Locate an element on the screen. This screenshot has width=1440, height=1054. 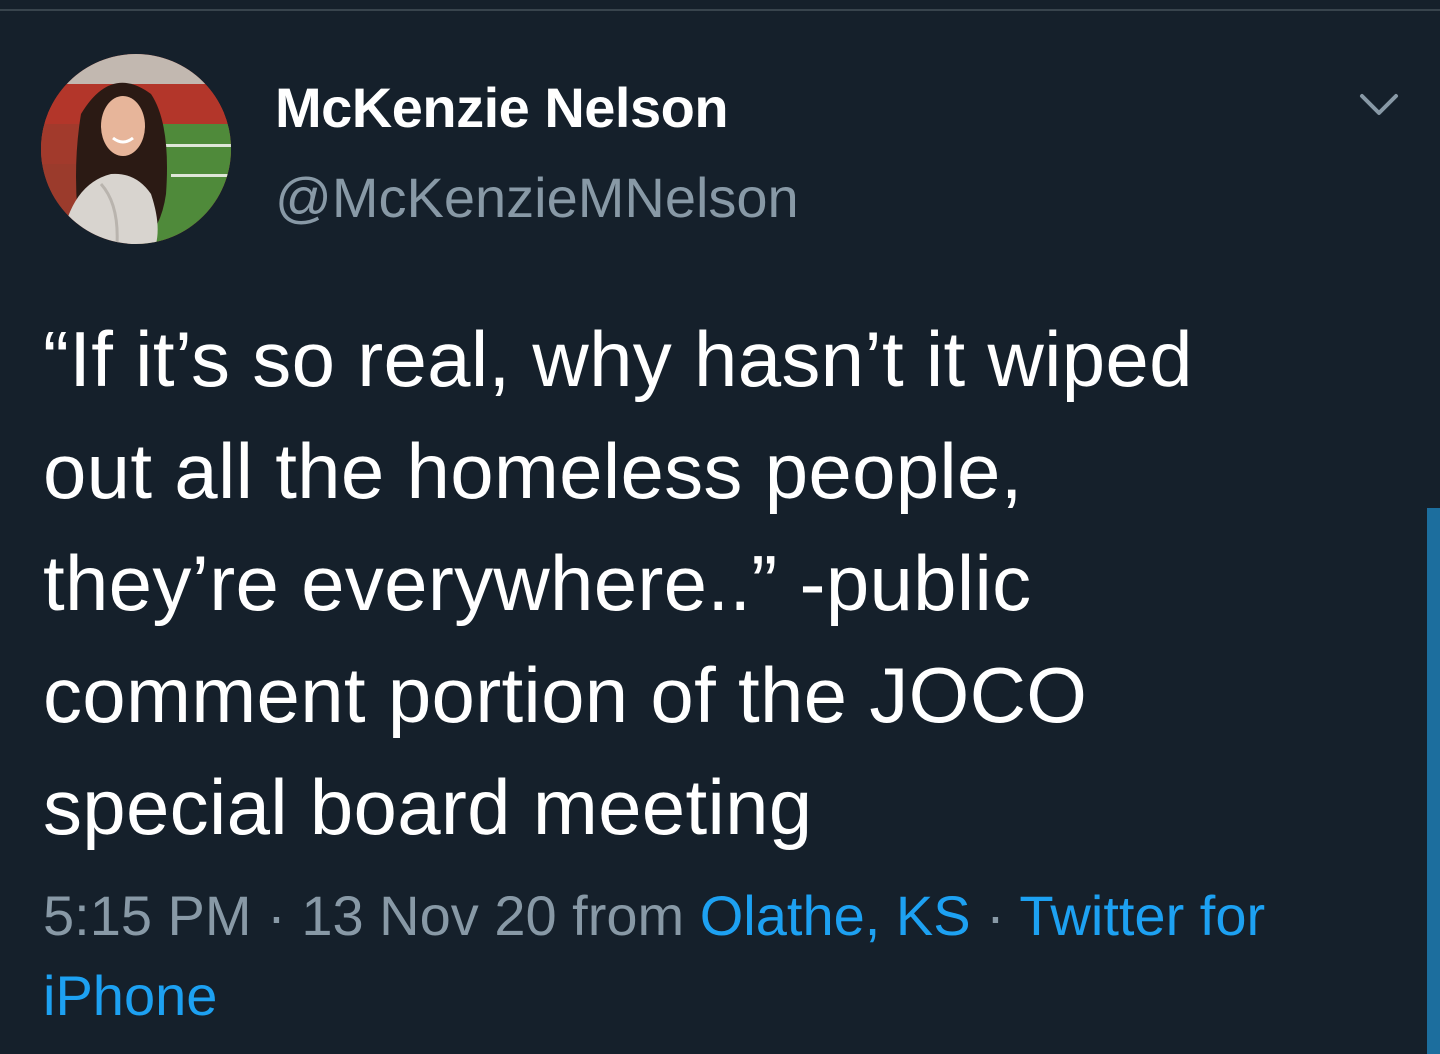
source-link: Twitter for is located at coordinates (1142, 915).